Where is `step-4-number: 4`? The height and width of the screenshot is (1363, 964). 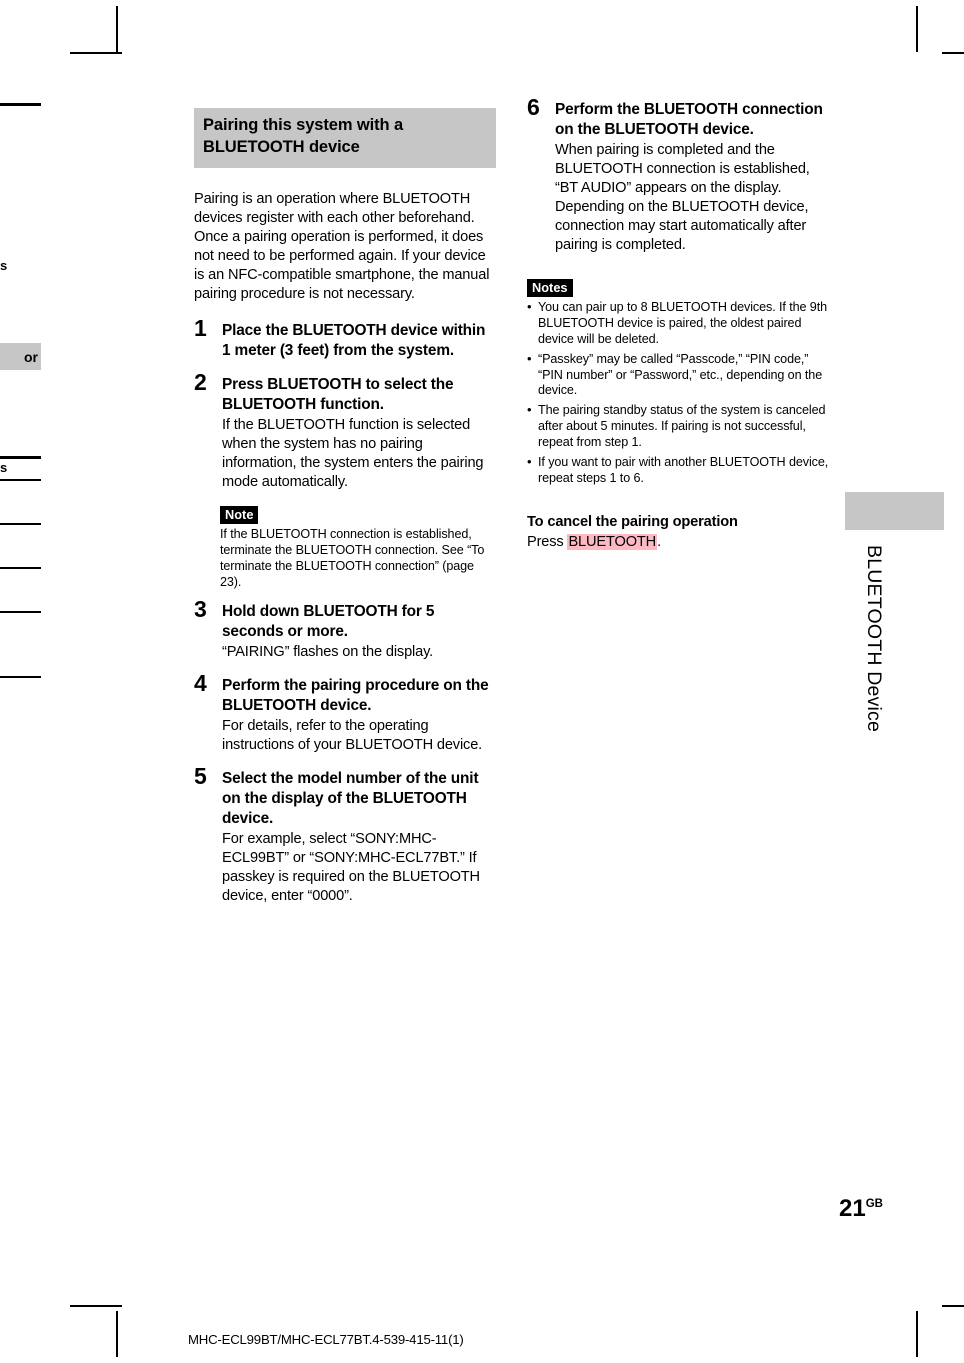 step-4-number: 4 is located at coordinates (200, 683).